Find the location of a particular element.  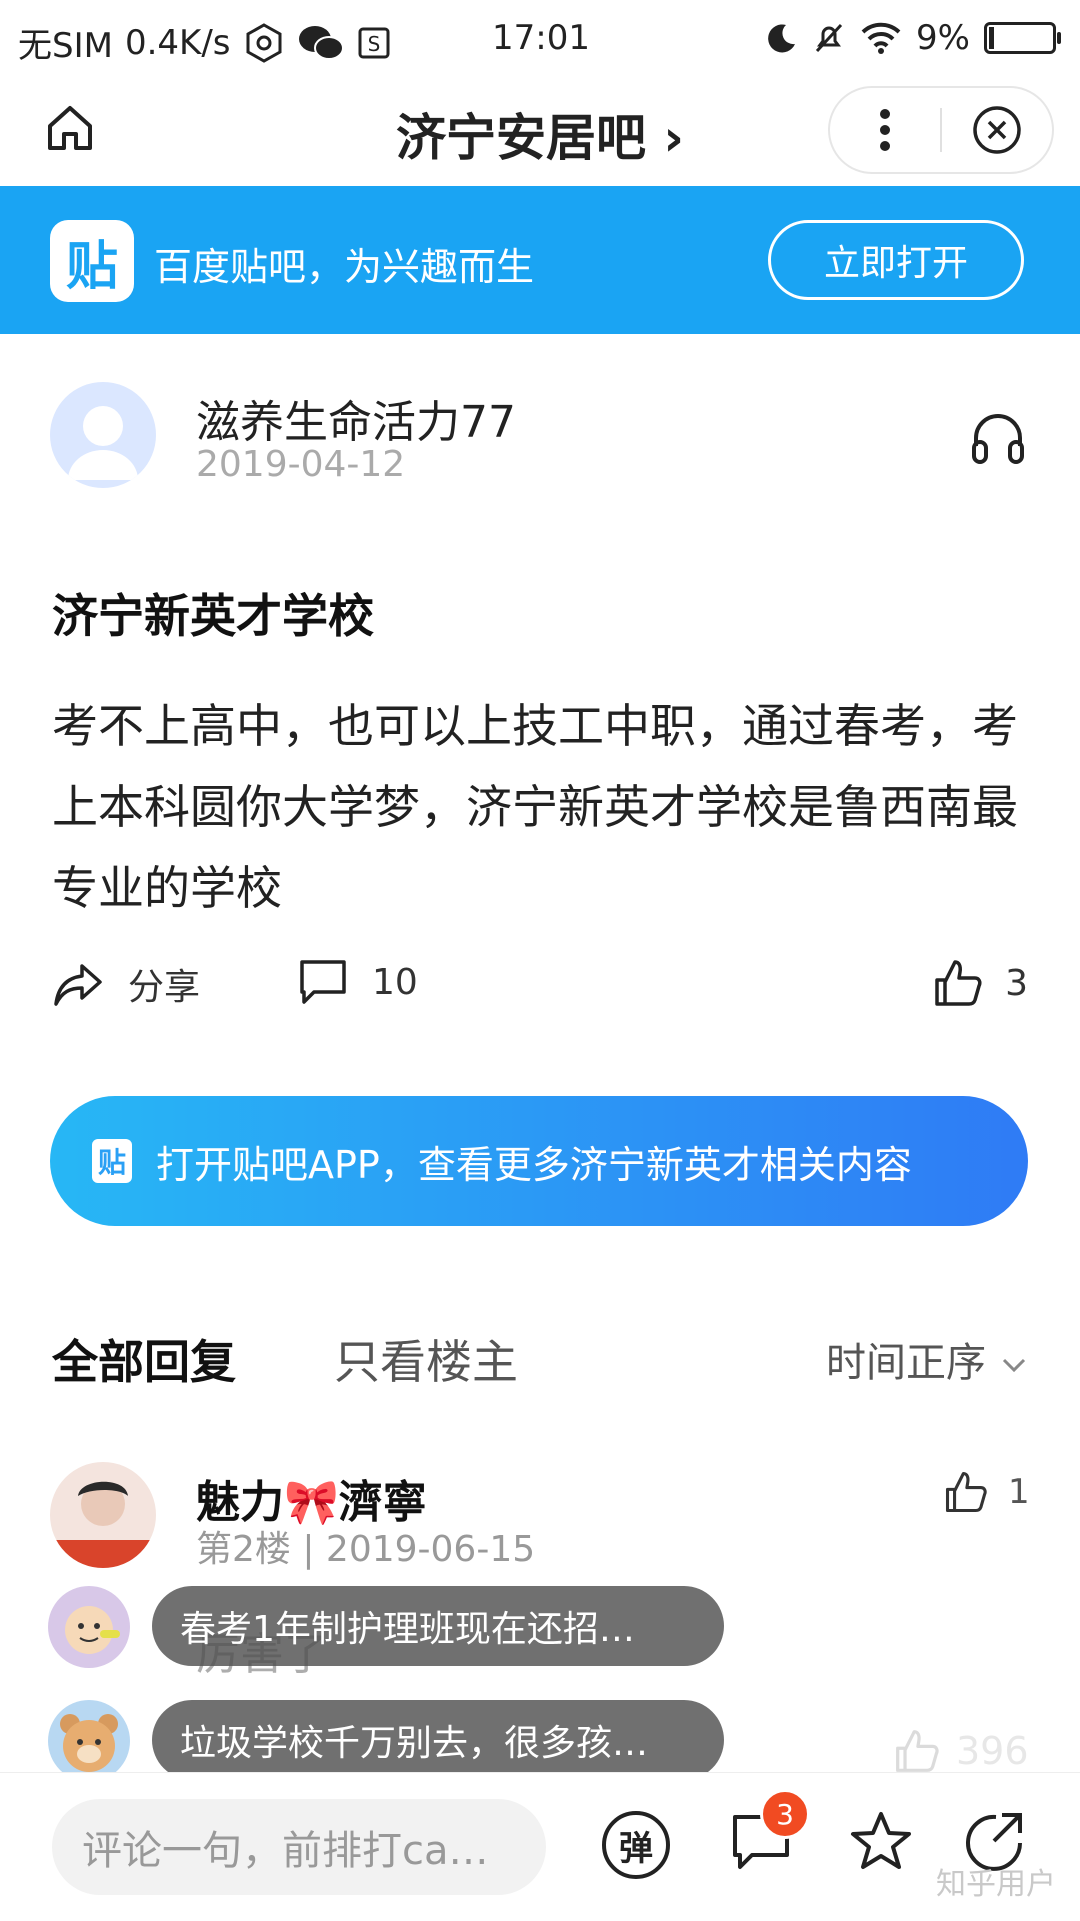

more-button is located at coordinates (885, 130).